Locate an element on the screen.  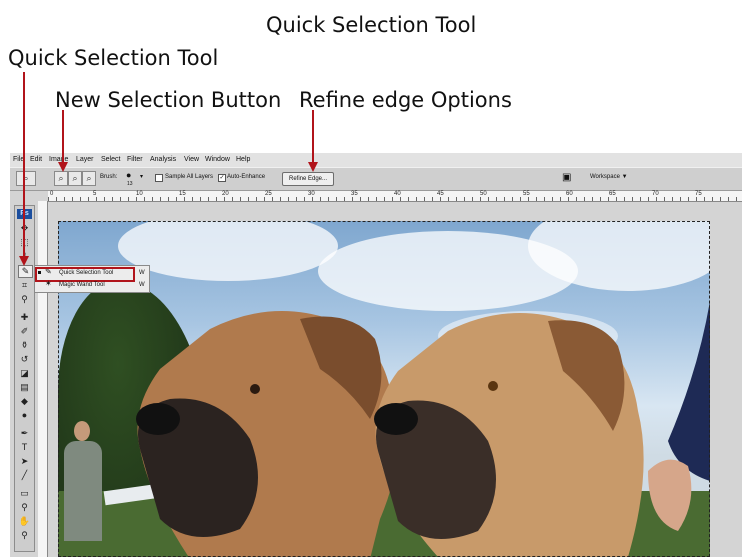
arrow-refine-edge is located at coordinates (313, 137).